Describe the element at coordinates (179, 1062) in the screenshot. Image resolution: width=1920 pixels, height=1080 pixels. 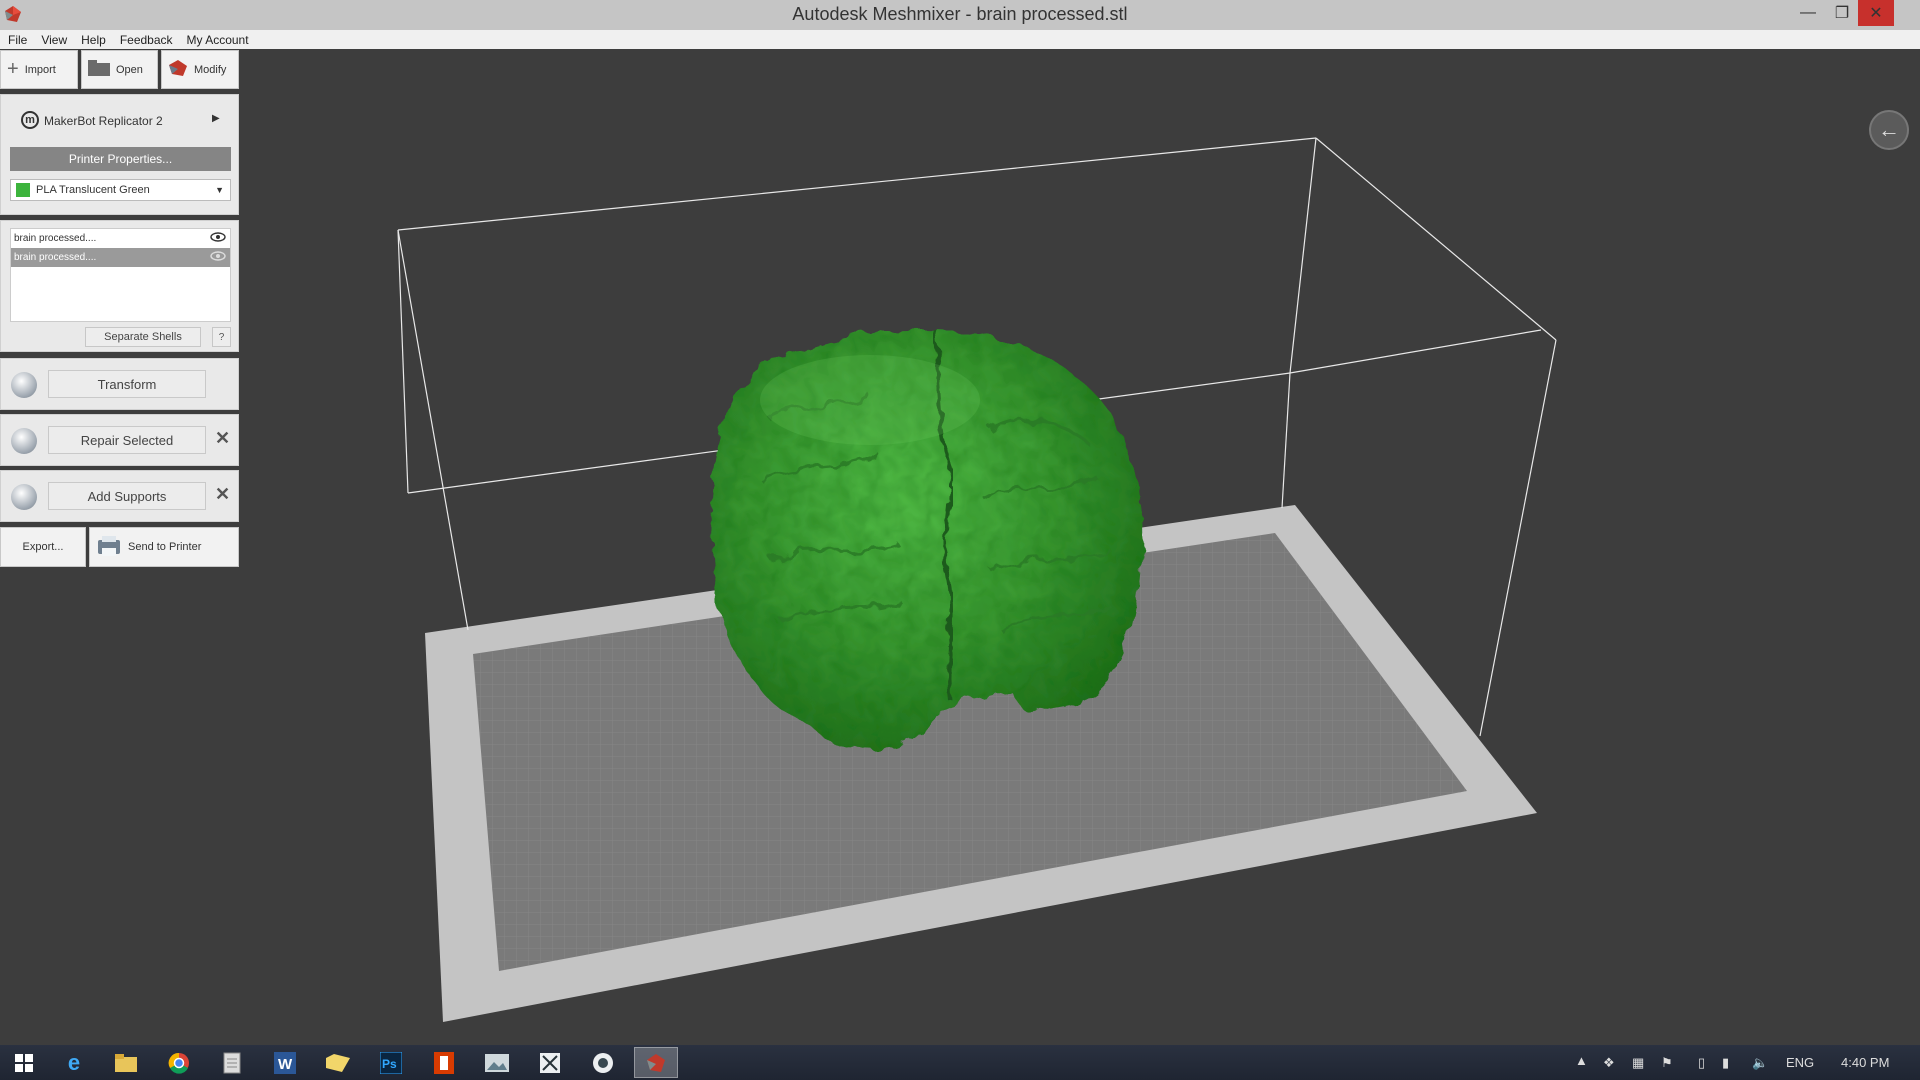
I see `chrome-icon` at that location.